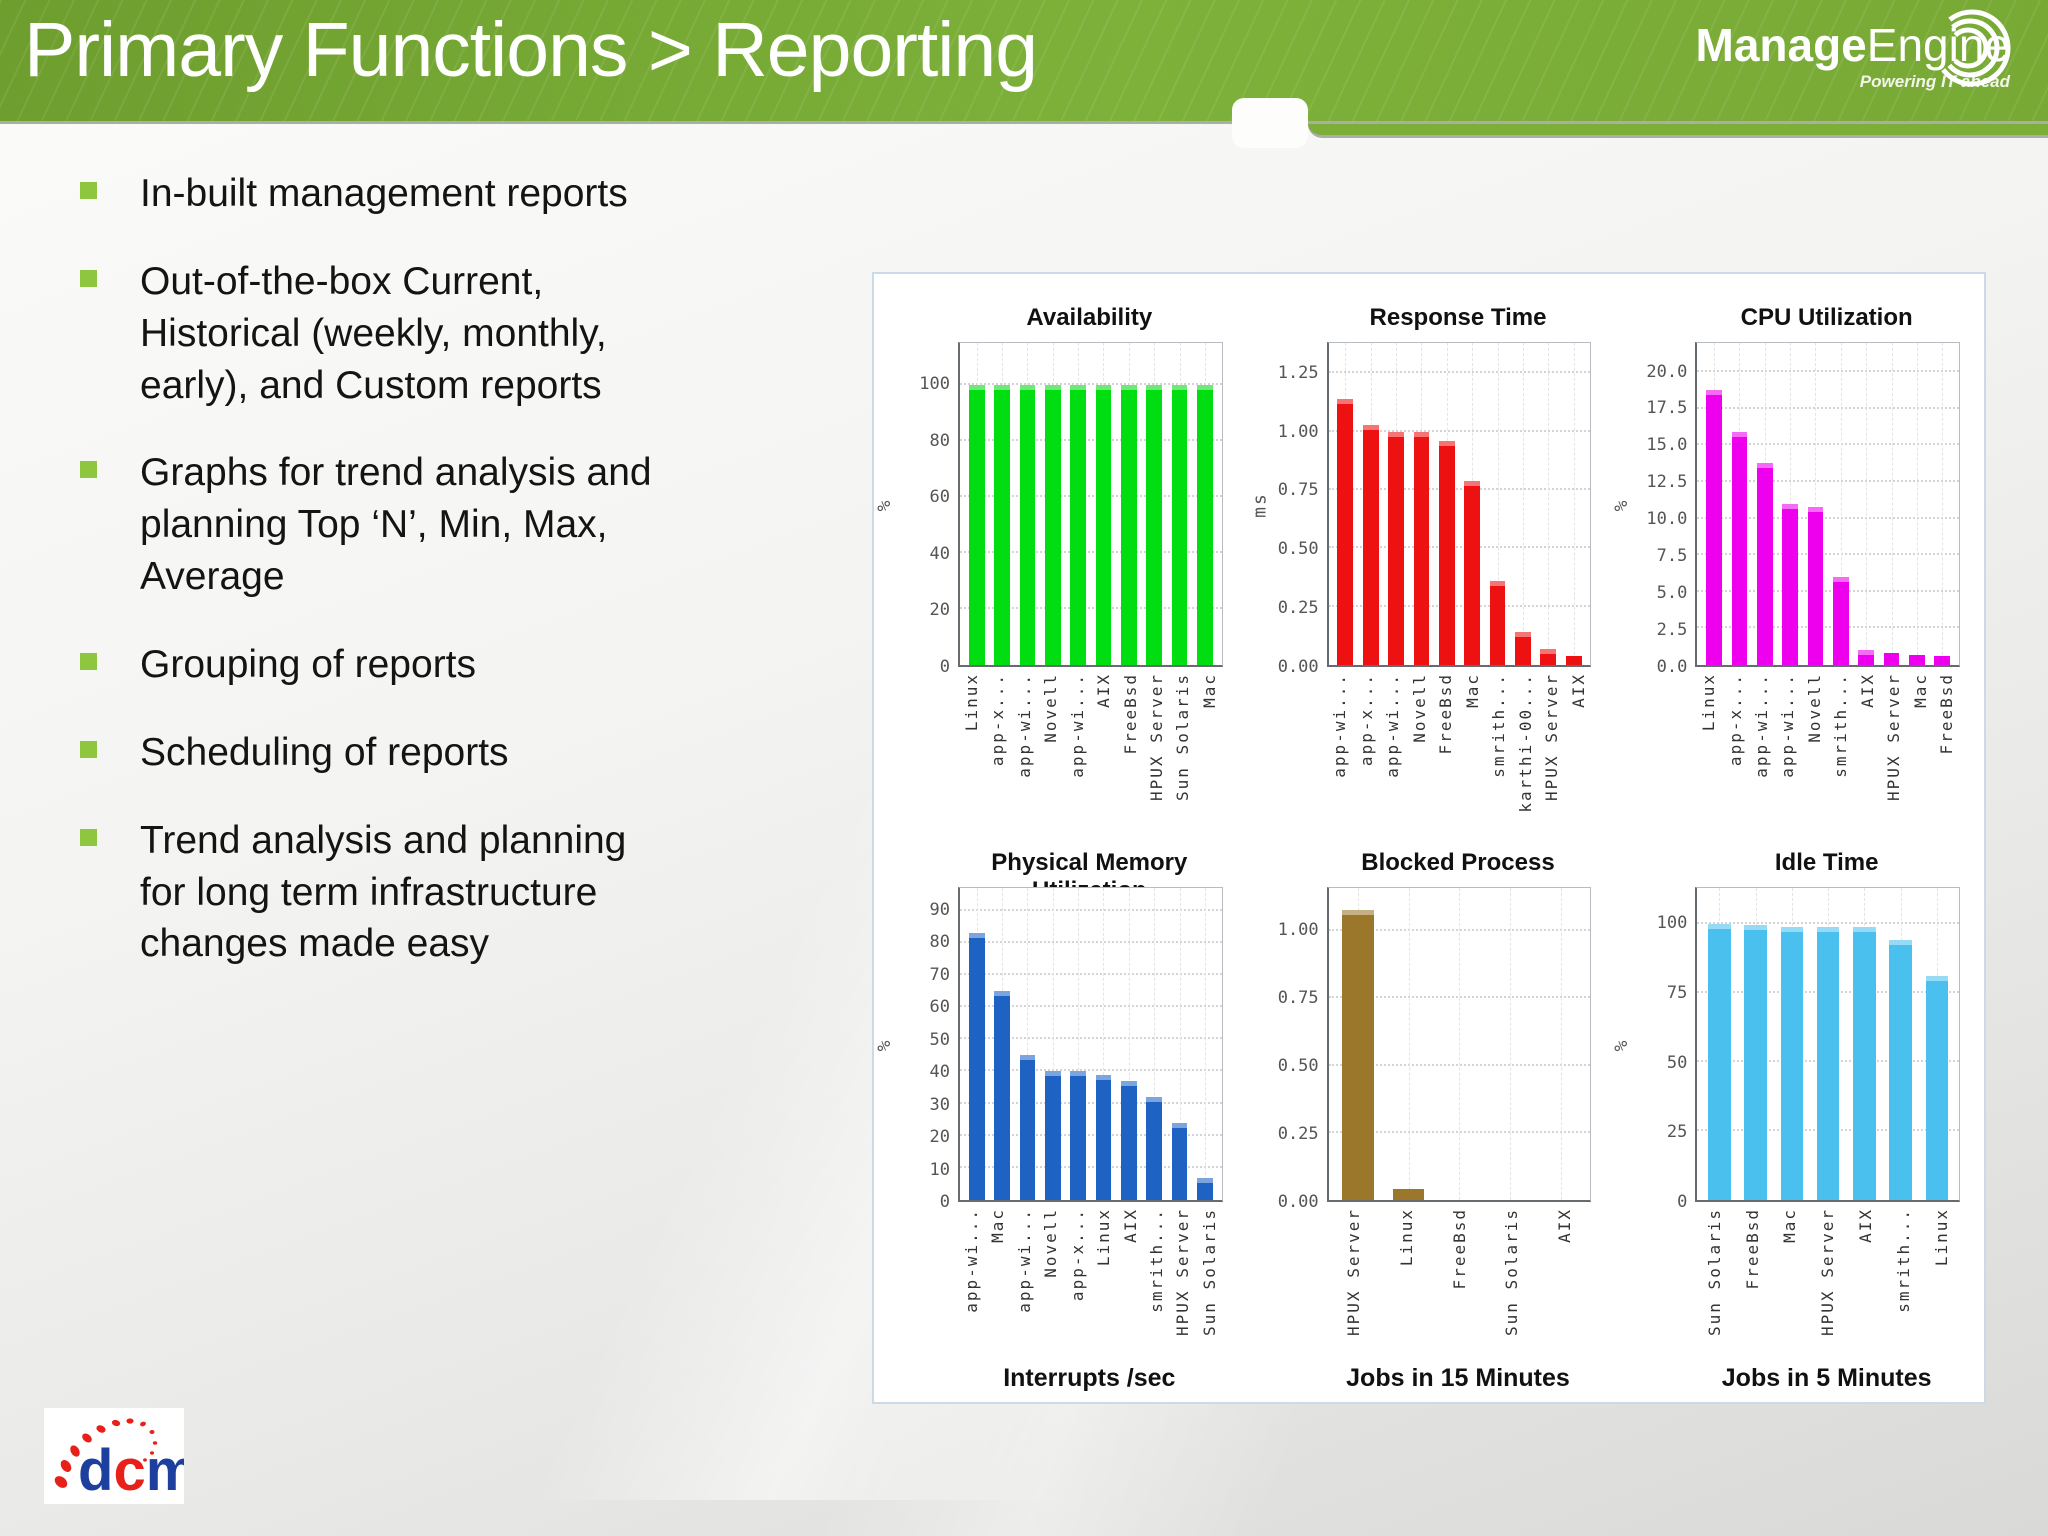 The height and width of the screenshot is (1536, 2048). Describe the element at coordinates (1667, 371) in the screenshot. I see `y-tick-label: 20.0` at that location.